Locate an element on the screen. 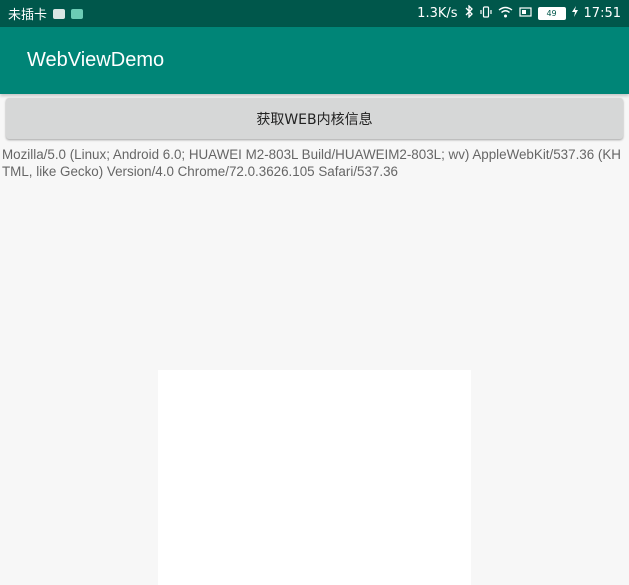 The image size is (629, 585). wifi-icon is located at coordinates (505, 14).